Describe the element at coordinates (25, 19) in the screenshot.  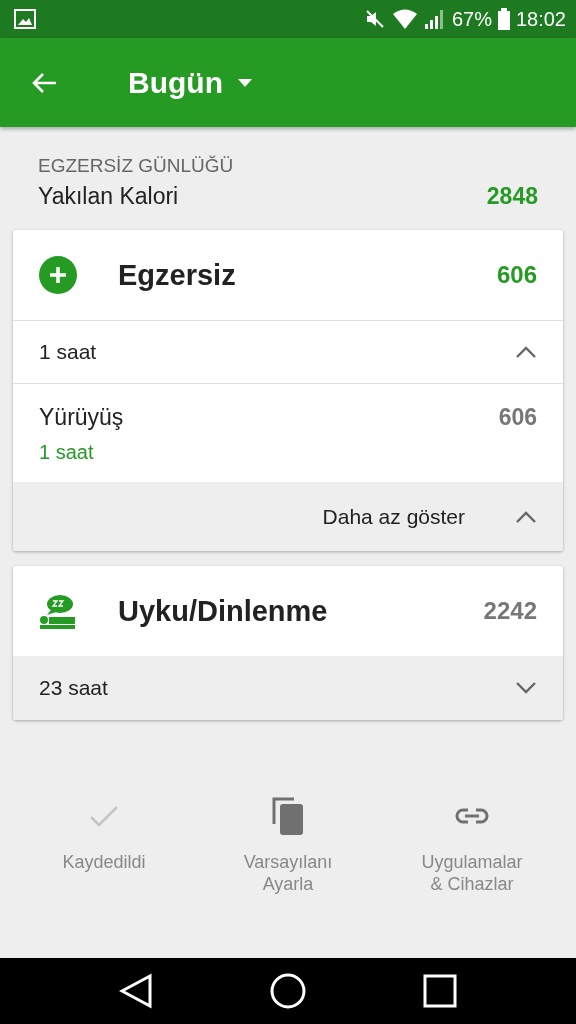
I see `image-icon` at that location.